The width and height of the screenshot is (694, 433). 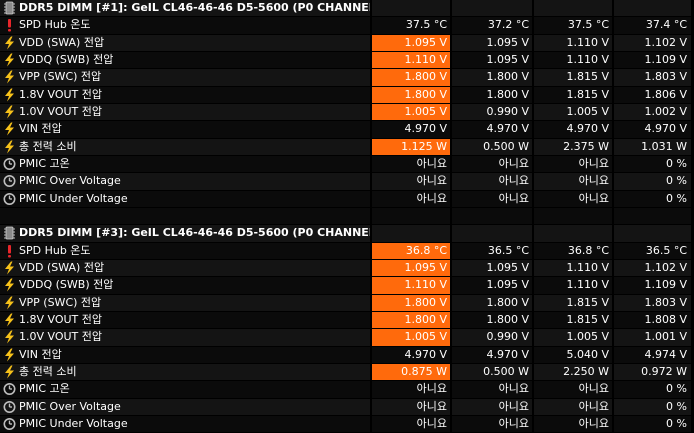 I want to click on sensor-label: 총 전력 소비, so click(x=185, y=372).